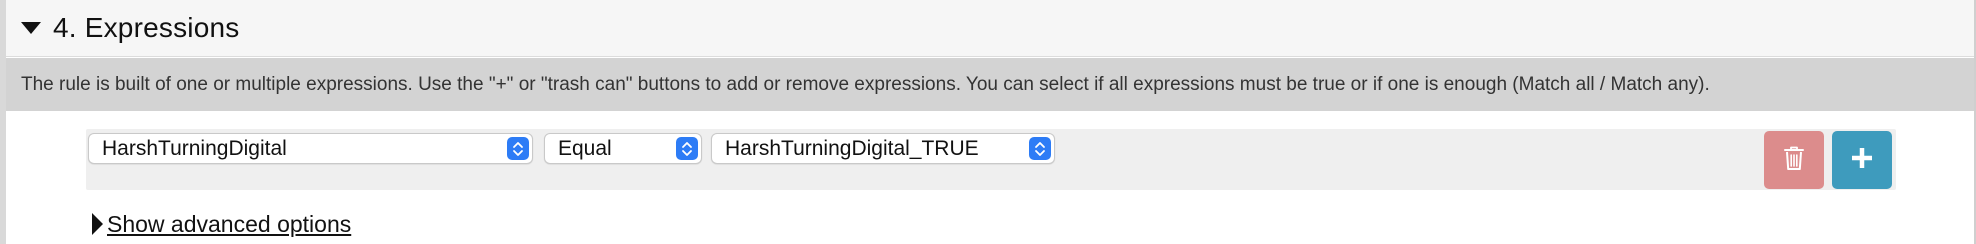  I want to click on add-expression-button, so click(1862, 160).